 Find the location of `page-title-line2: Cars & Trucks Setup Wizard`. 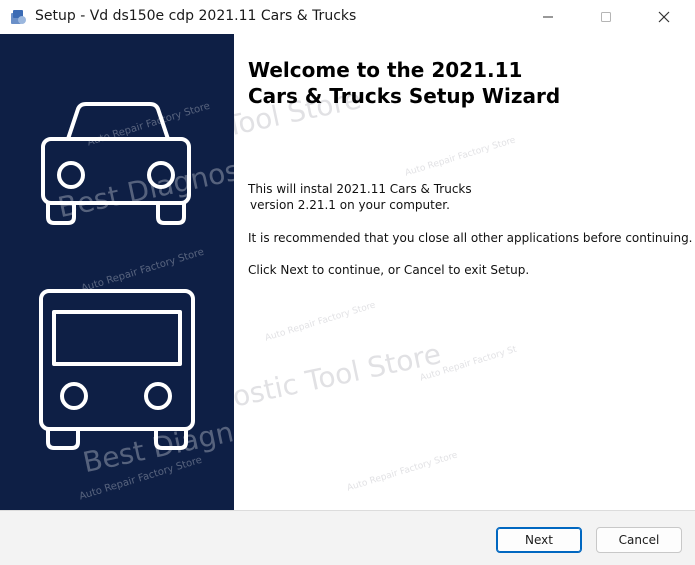

page-title-line2: Cars & Trucks Setup Wizard is located at coordinates (404, 96).